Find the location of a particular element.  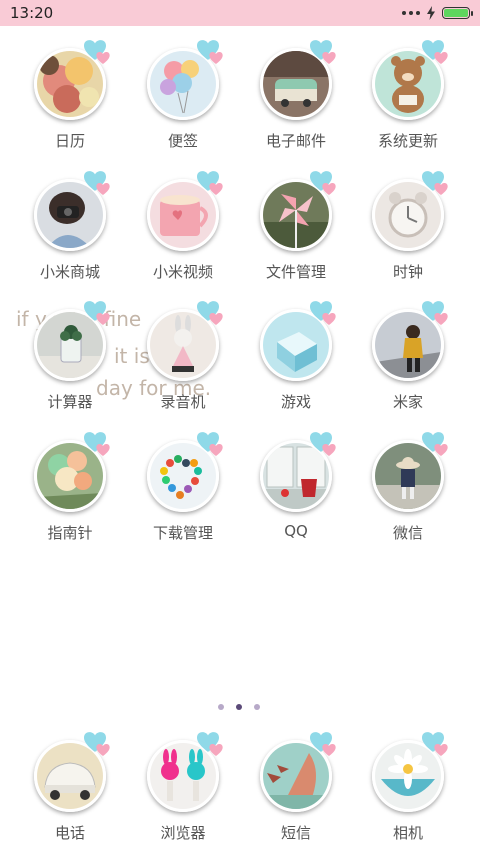

app-label: 短信 is located at coordinates (295, 833).